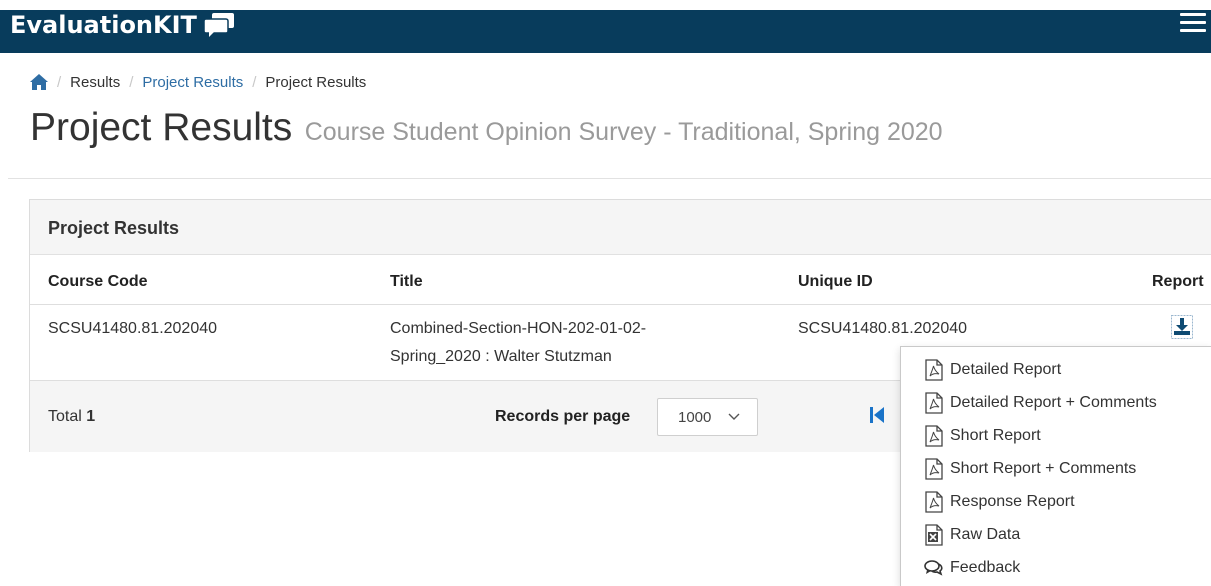 Image resolution: width=1211 pixels, height=586 pixels. I want to click on menu-item-raw-data: Raw Data, so click(972, 535).